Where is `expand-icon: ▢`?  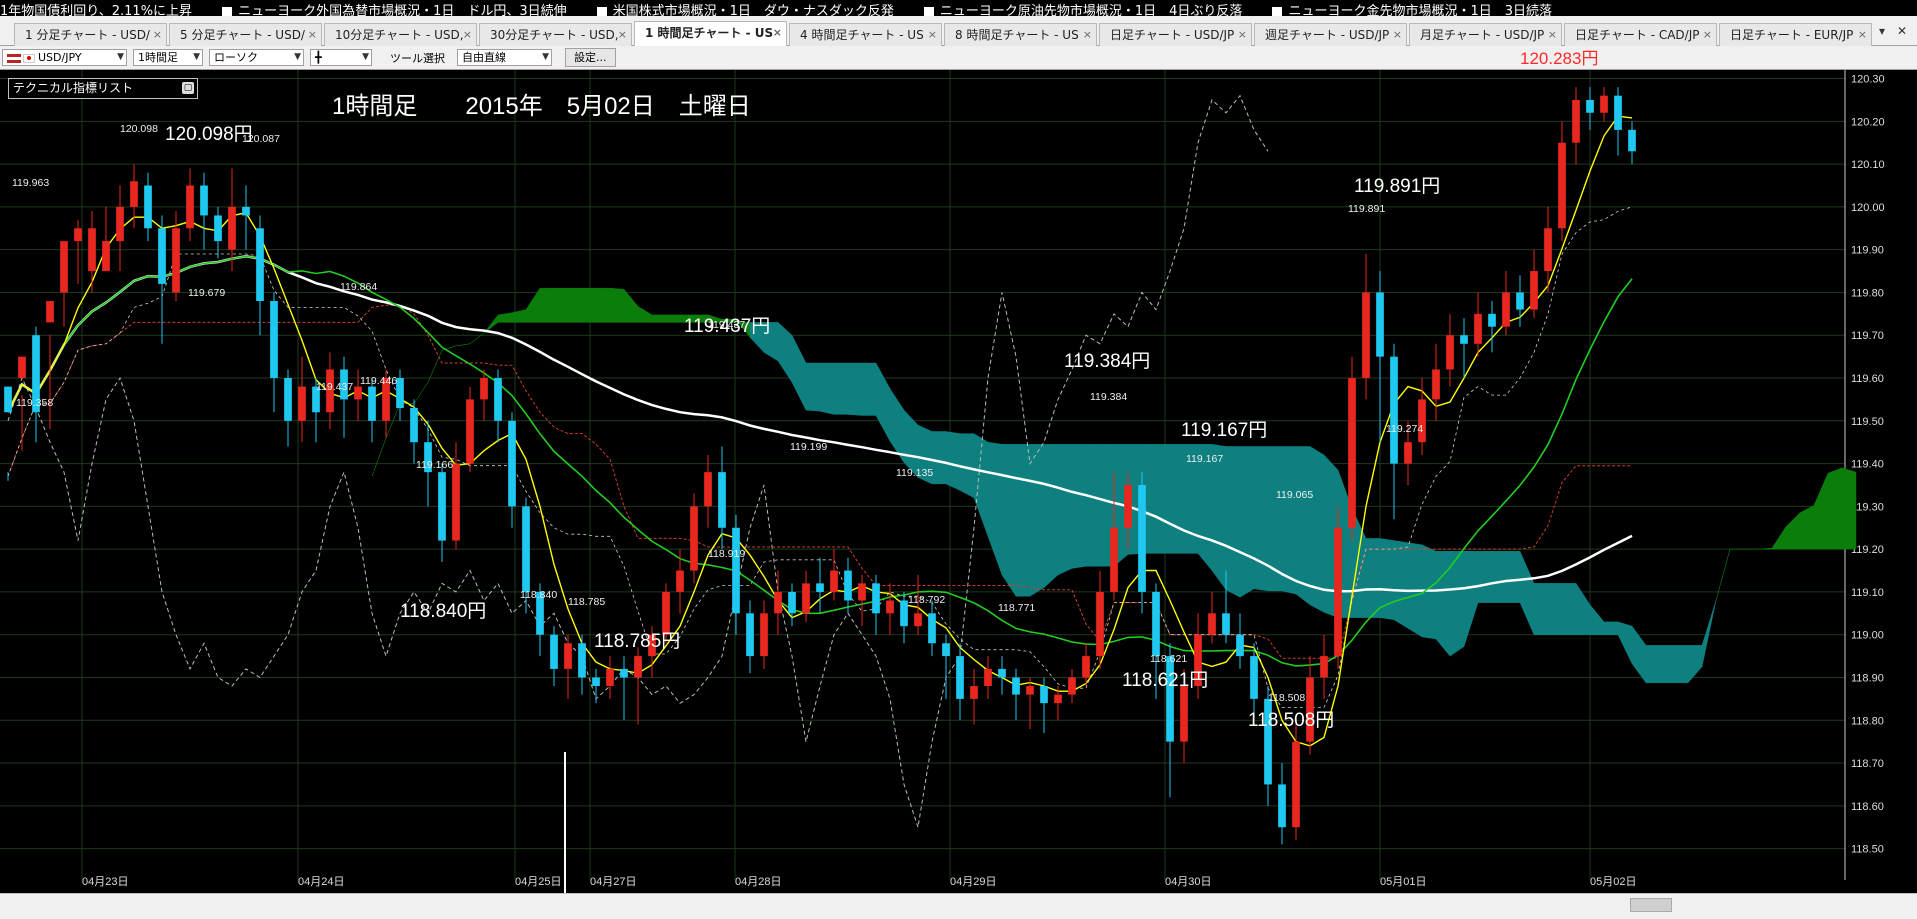
expand-icon: ▢ is located at coordinates (188, 88).